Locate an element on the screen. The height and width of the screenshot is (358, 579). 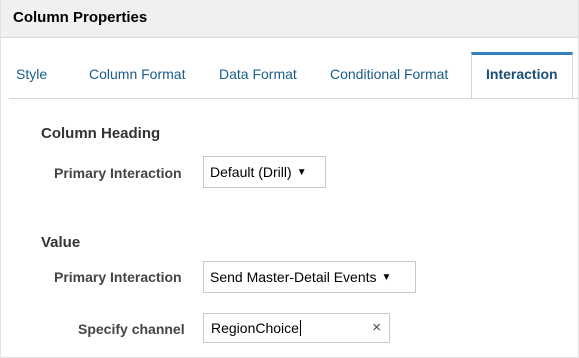
tab-data-format: Data Format is located at coordinates (258, 74).